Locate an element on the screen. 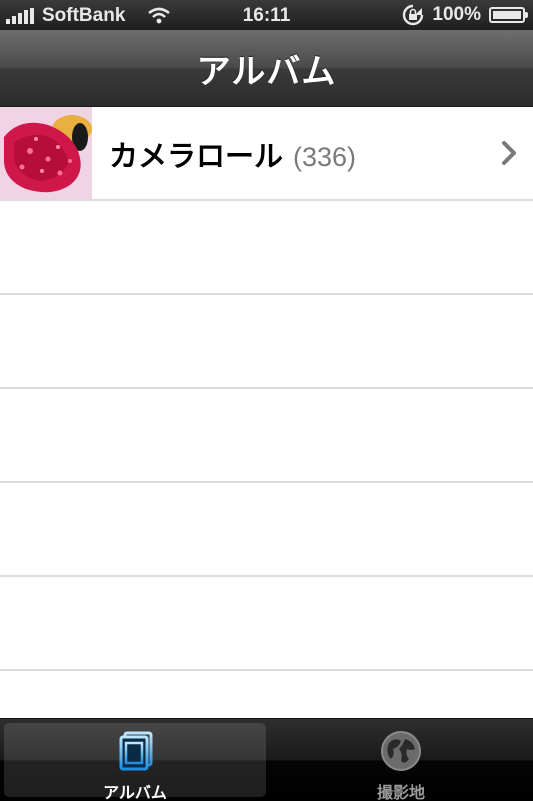 The image size is (533, 803). battery-icon is located at coordinates (508, 15).